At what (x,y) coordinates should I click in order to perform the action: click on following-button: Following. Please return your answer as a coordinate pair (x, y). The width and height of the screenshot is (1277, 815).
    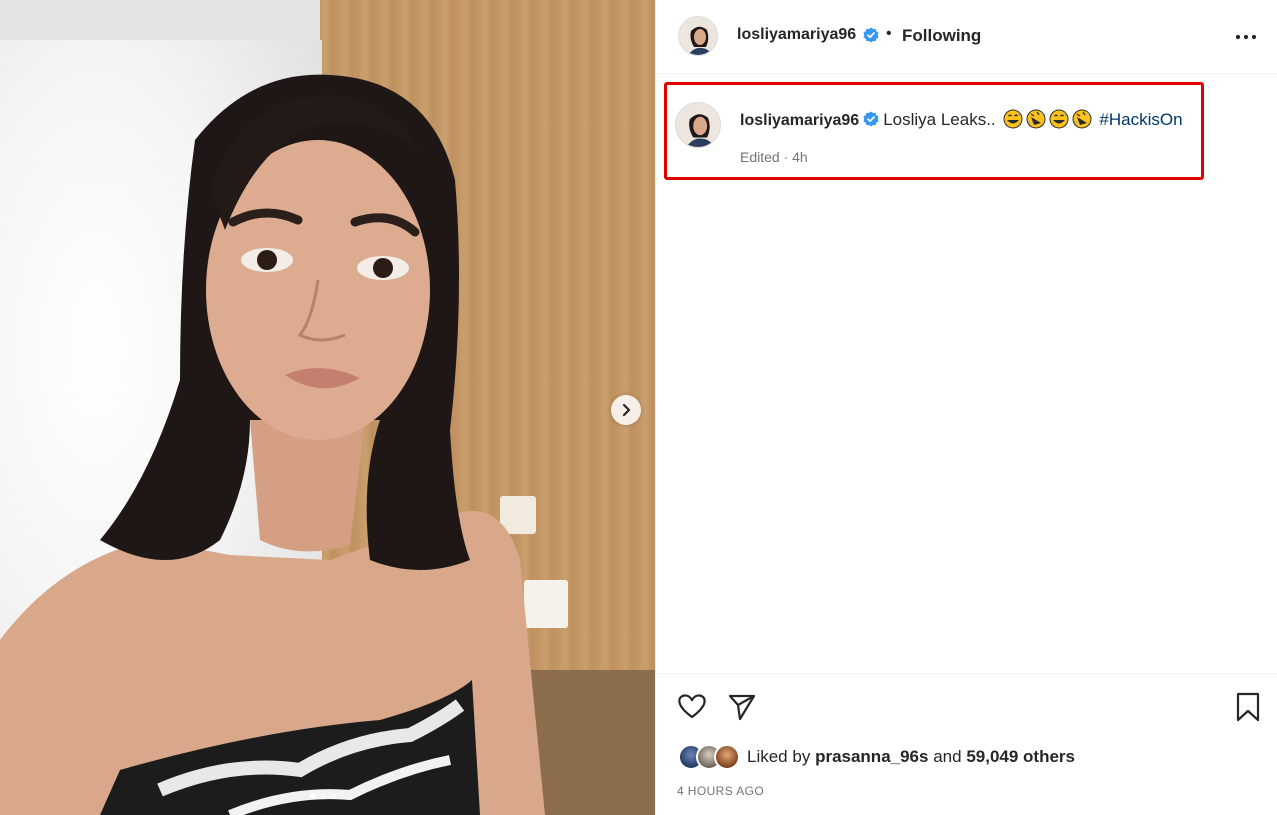
    Looking at the image, I should click on (941, 36).